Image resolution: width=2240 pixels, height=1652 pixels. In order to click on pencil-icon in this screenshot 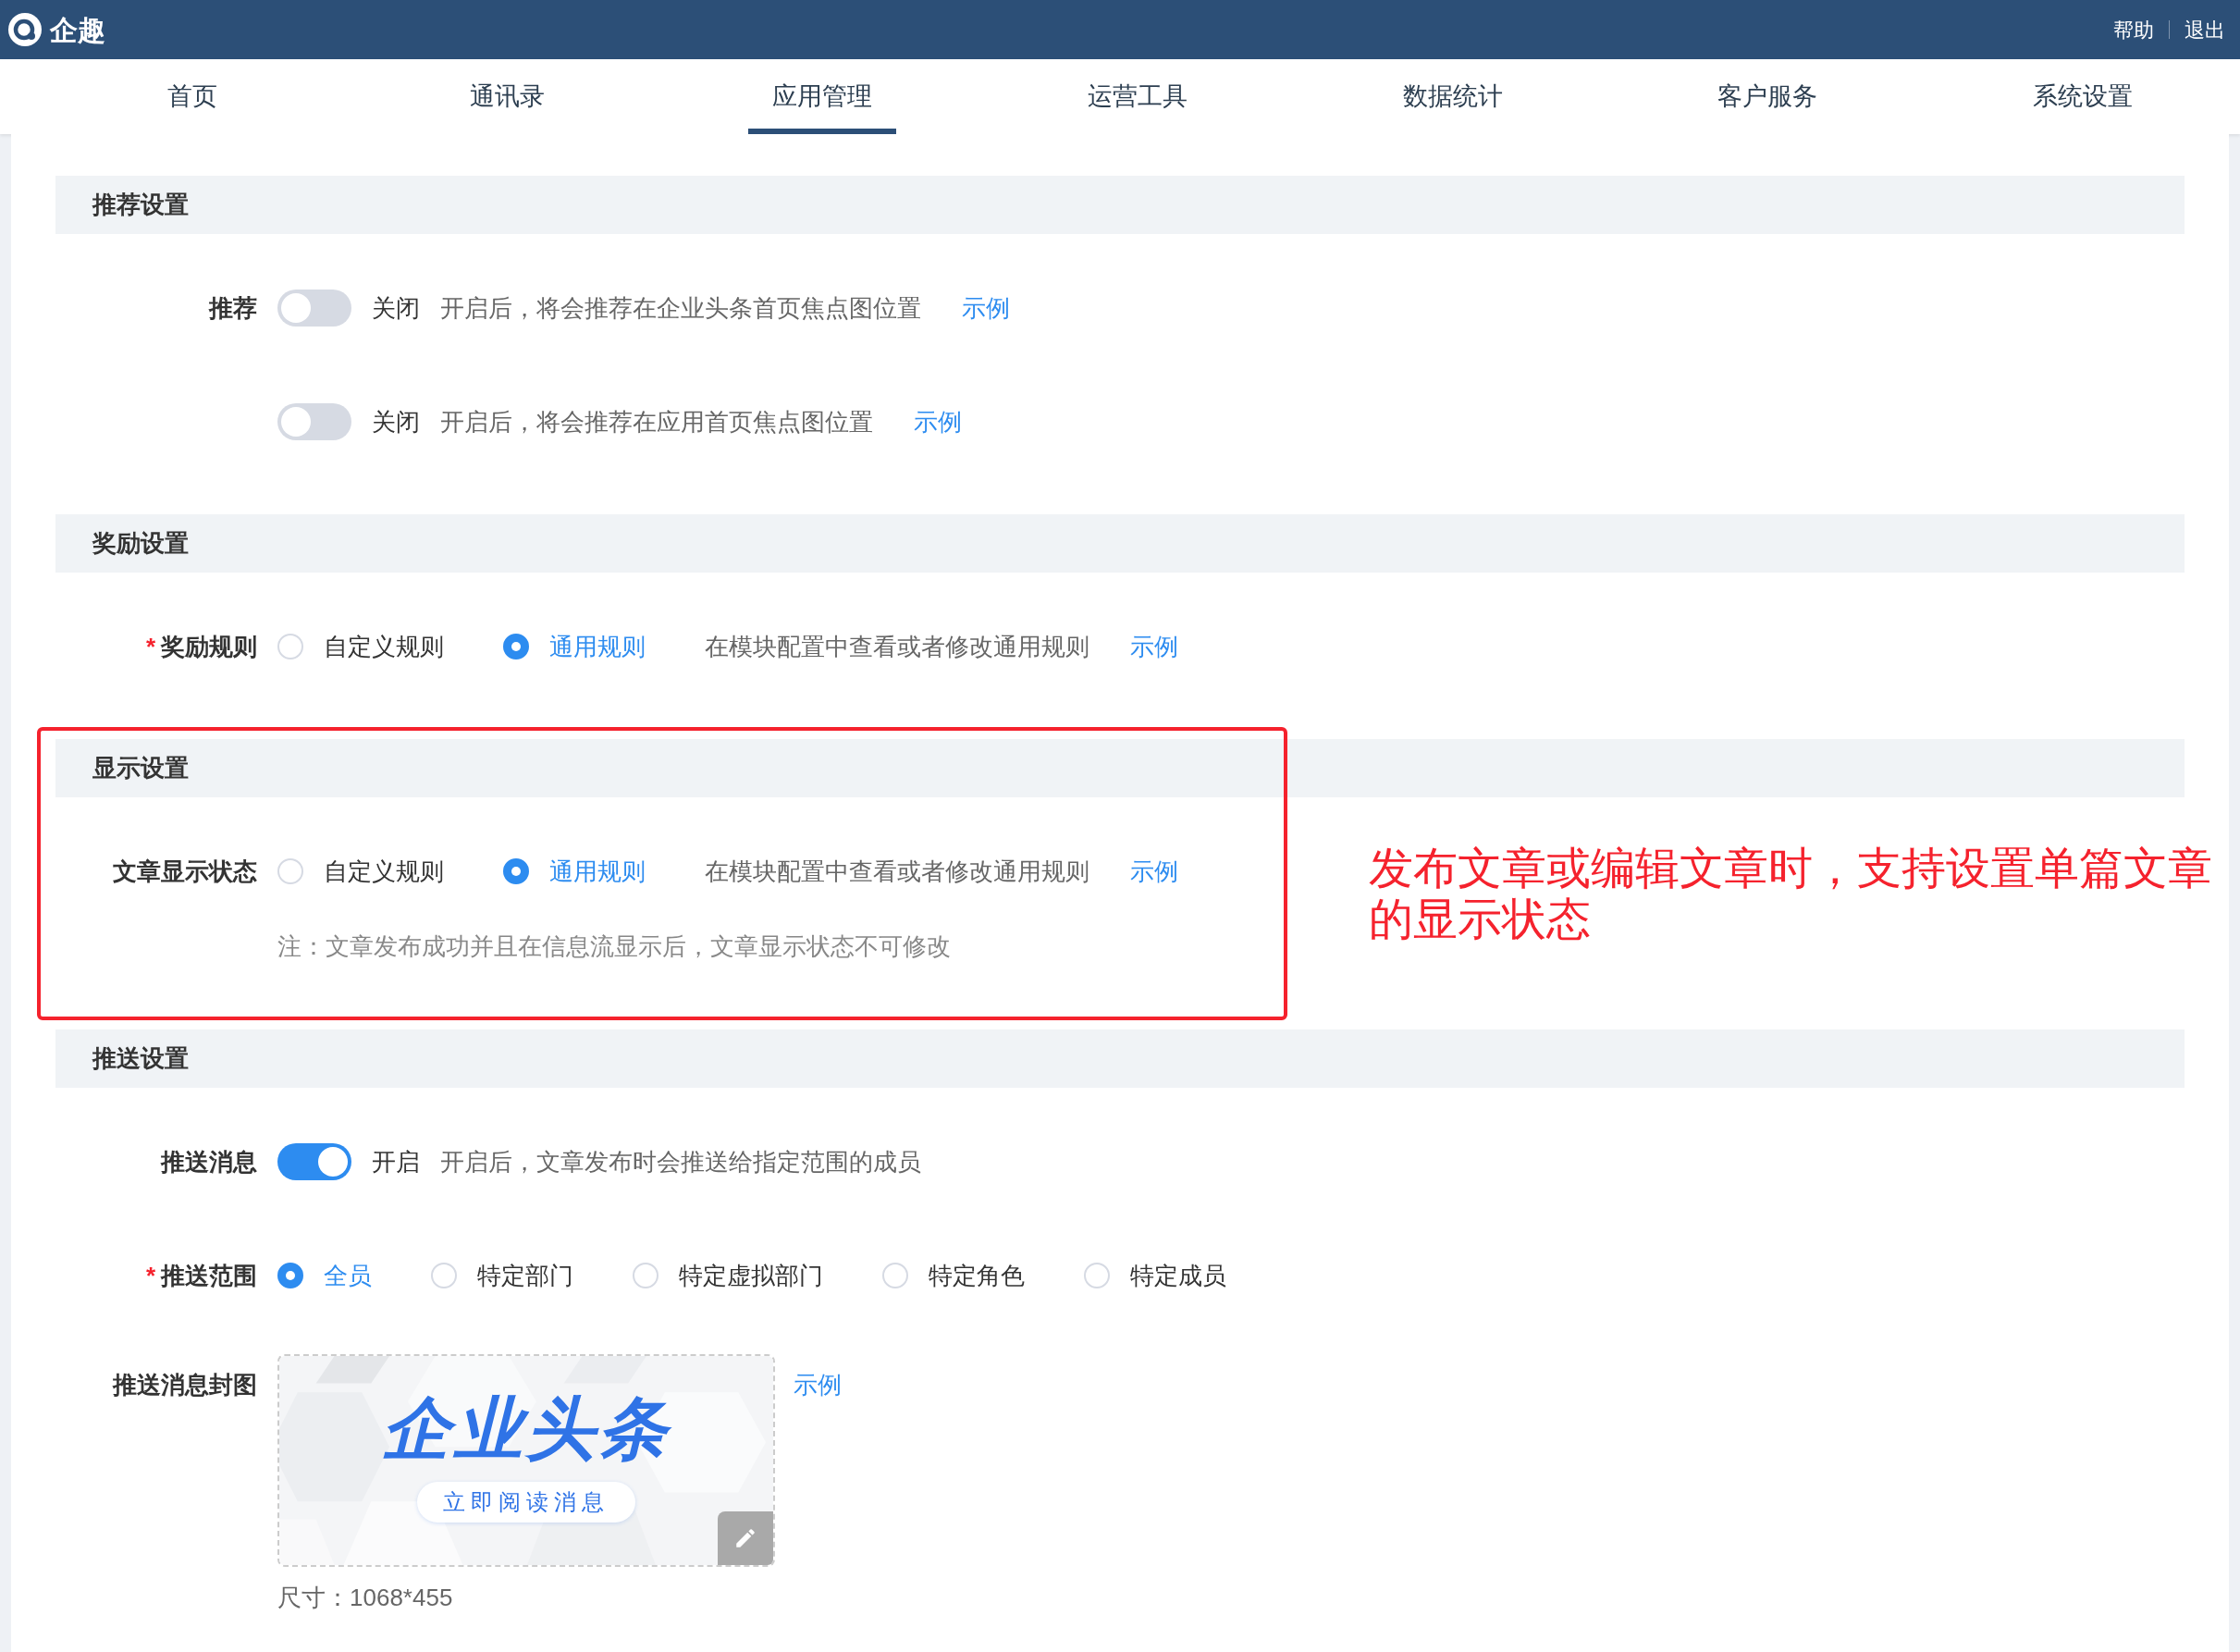, I will do `click(745, 1538)`.